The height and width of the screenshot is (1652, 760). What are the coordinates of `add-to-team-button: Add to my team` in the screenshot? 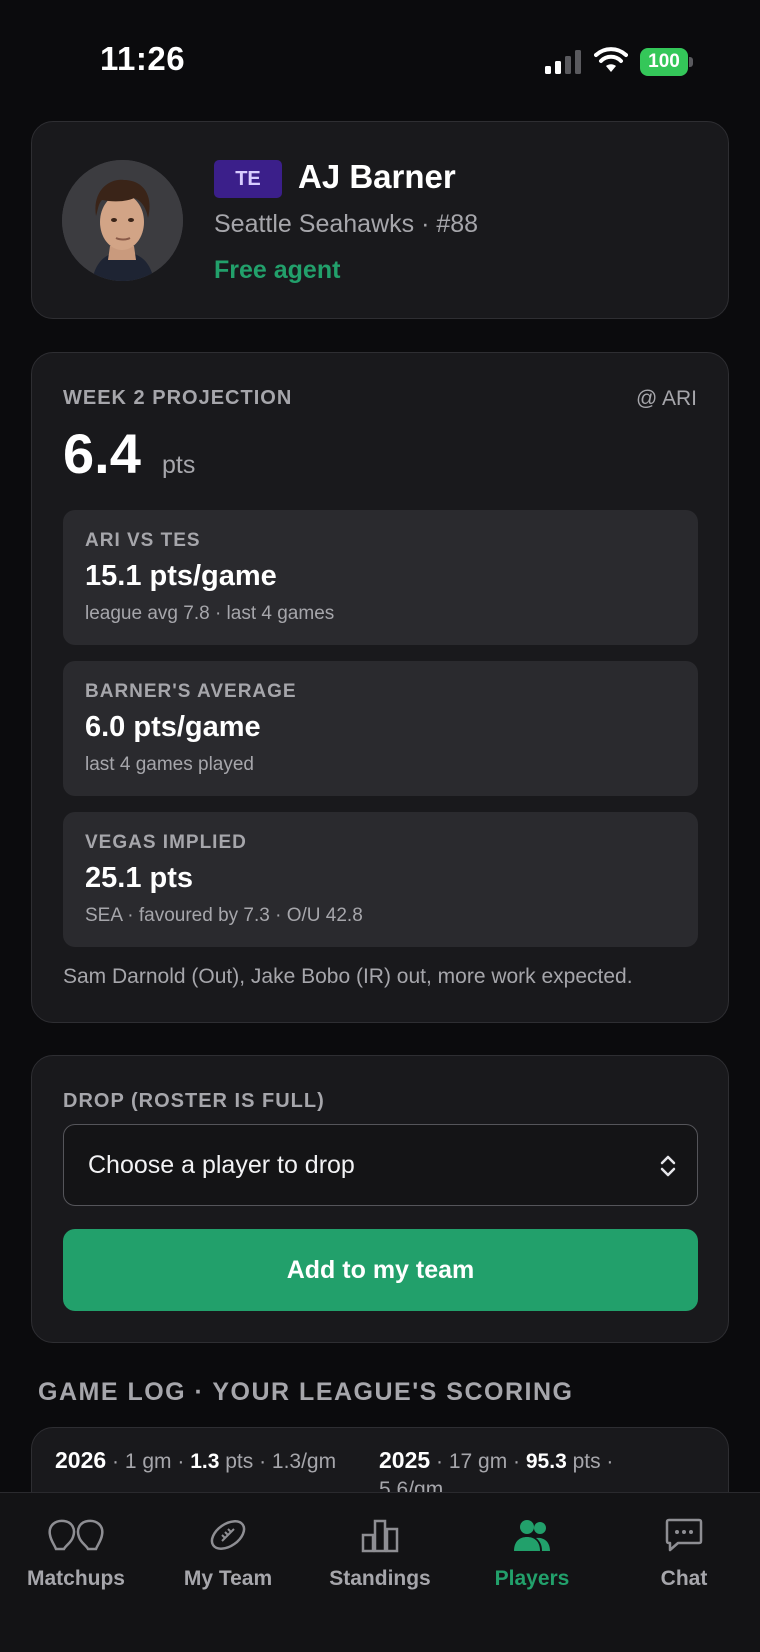 It's located at (380, 1270).